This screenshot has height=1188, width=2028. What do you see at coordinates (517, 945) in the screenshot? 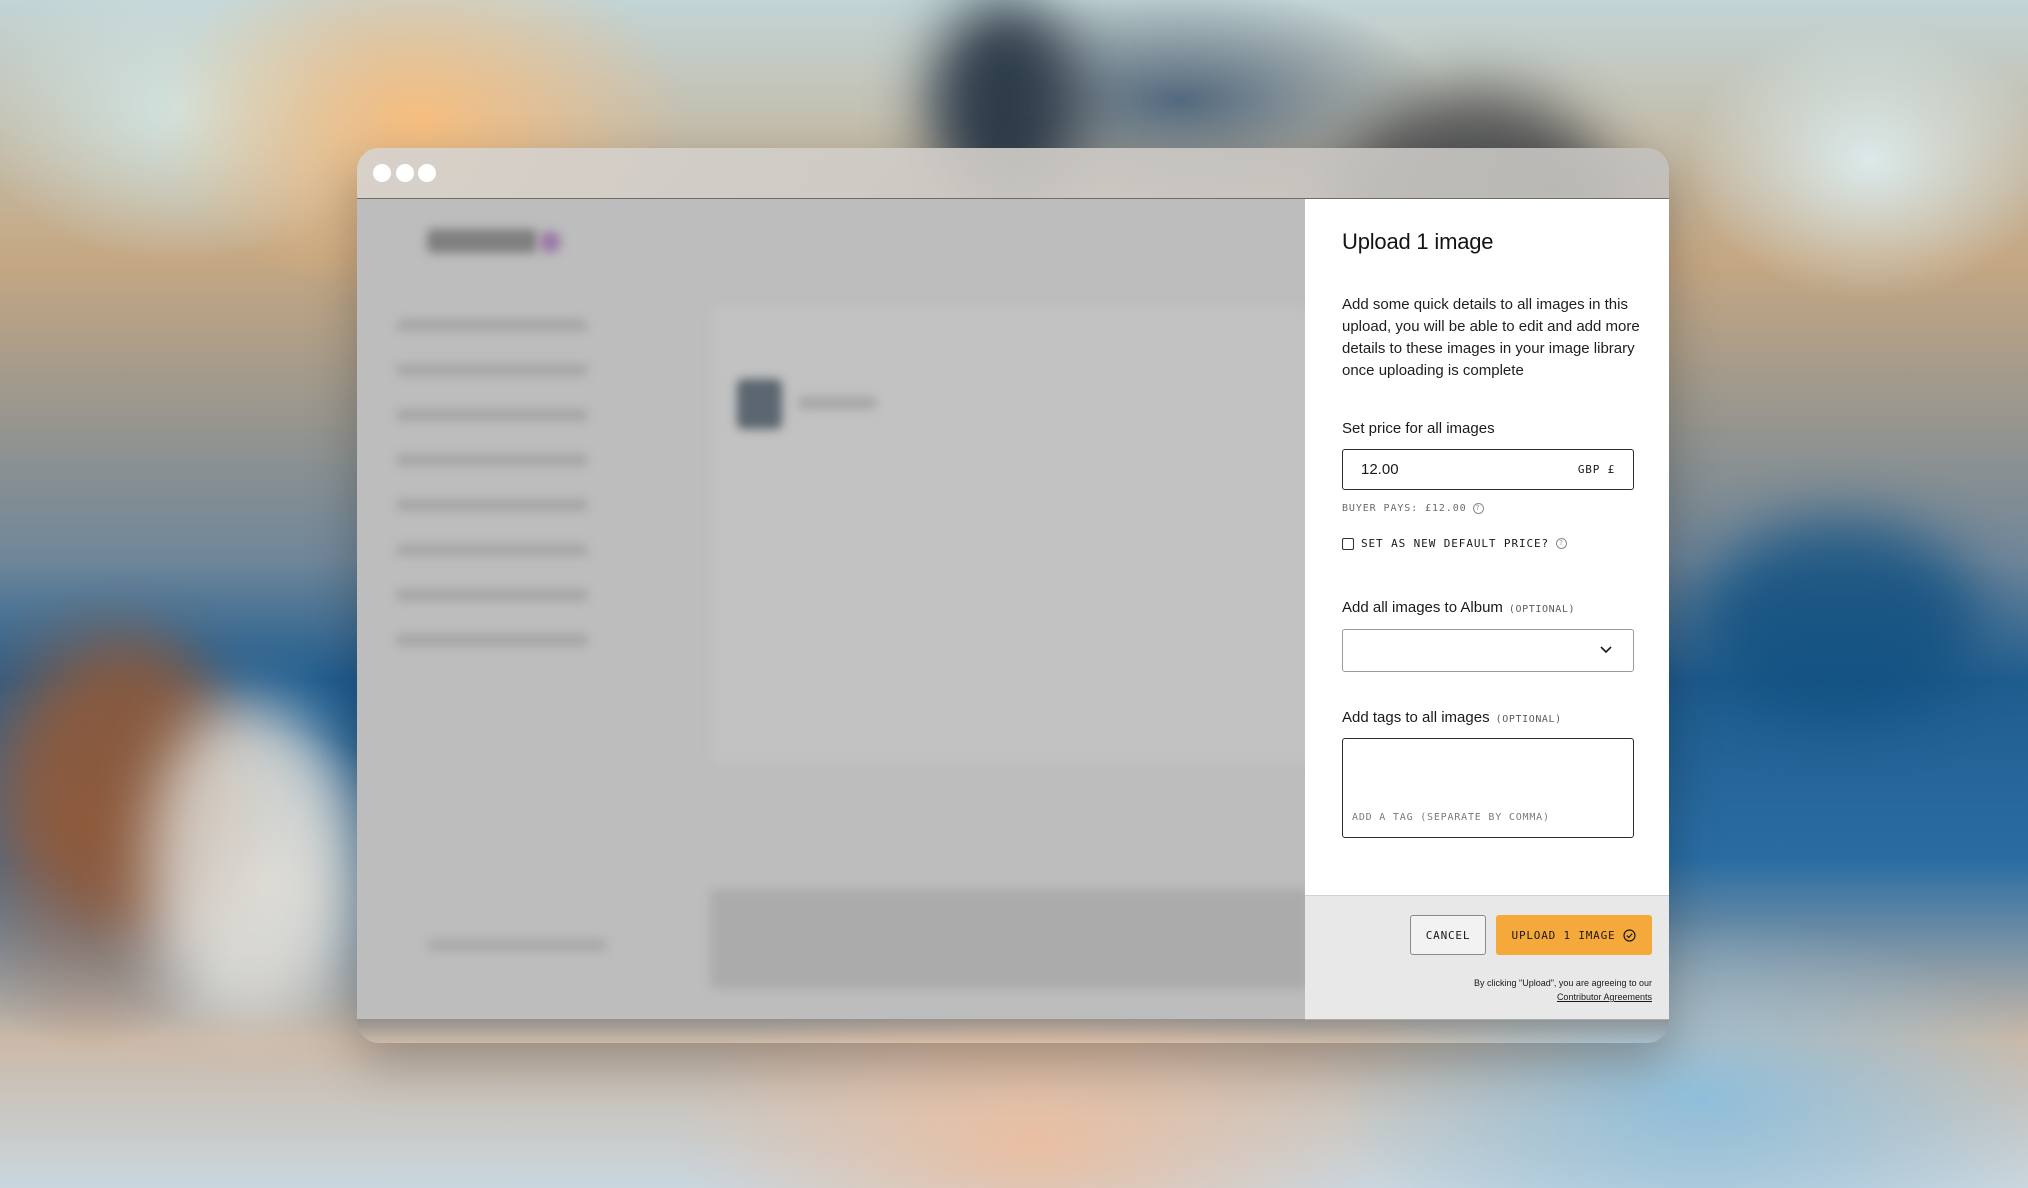
I see `blurred-footer-links` at bounding box center [517, 945].